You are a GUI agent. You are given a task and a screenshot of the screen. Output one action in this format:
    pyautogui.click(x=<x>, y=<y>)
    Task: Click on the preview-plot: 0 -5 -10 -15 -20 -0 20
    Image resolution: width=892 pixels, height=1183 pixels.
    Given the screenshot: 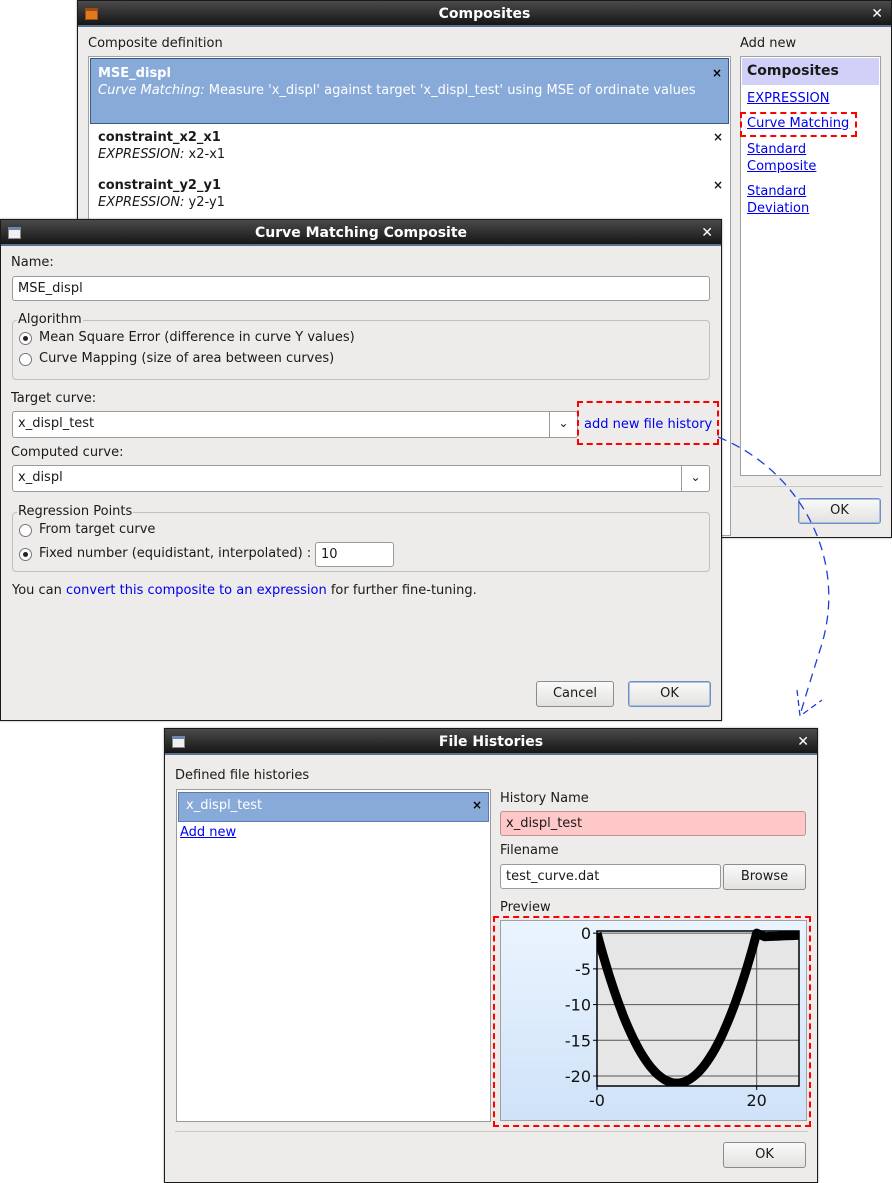 What is the action you would take?
    pyautogui.click(x=682, y=1017)
    